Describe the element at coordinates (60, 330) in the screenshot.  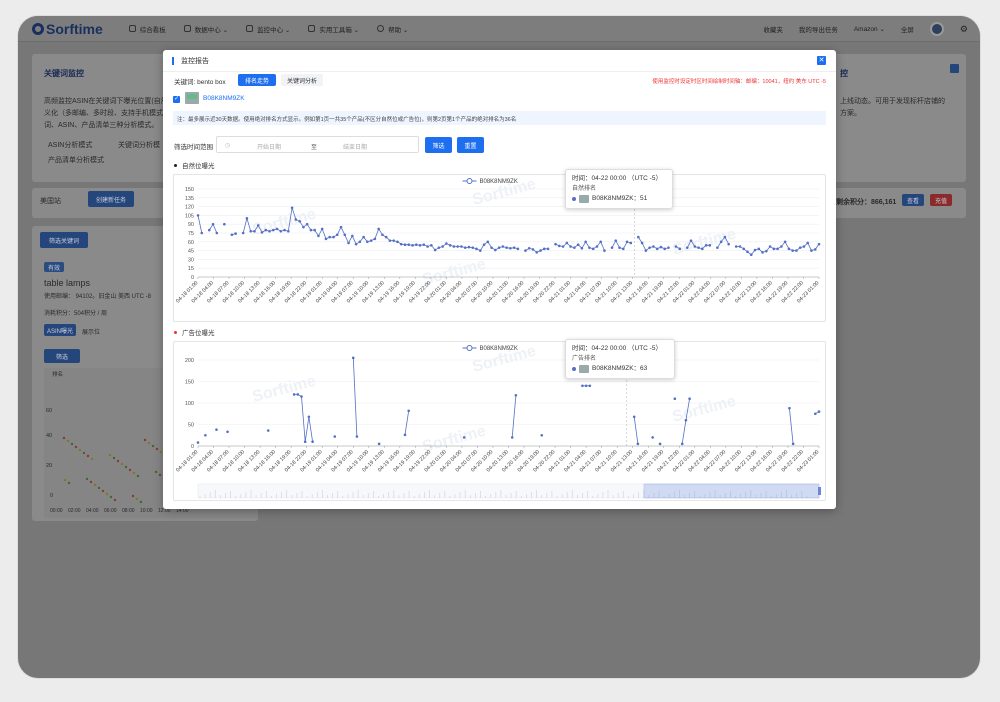
I see `tab-asin-exposure: ASIN曝光` at that location.